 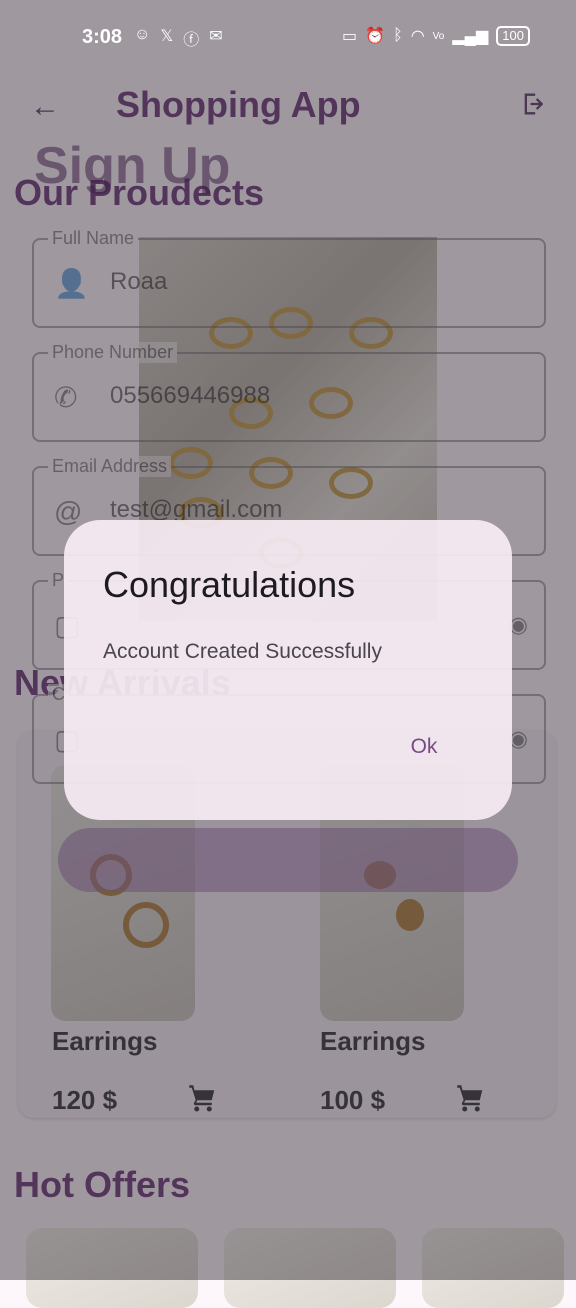 I want to click on alarm-icon: ⏰, so click(x=375, y=36).